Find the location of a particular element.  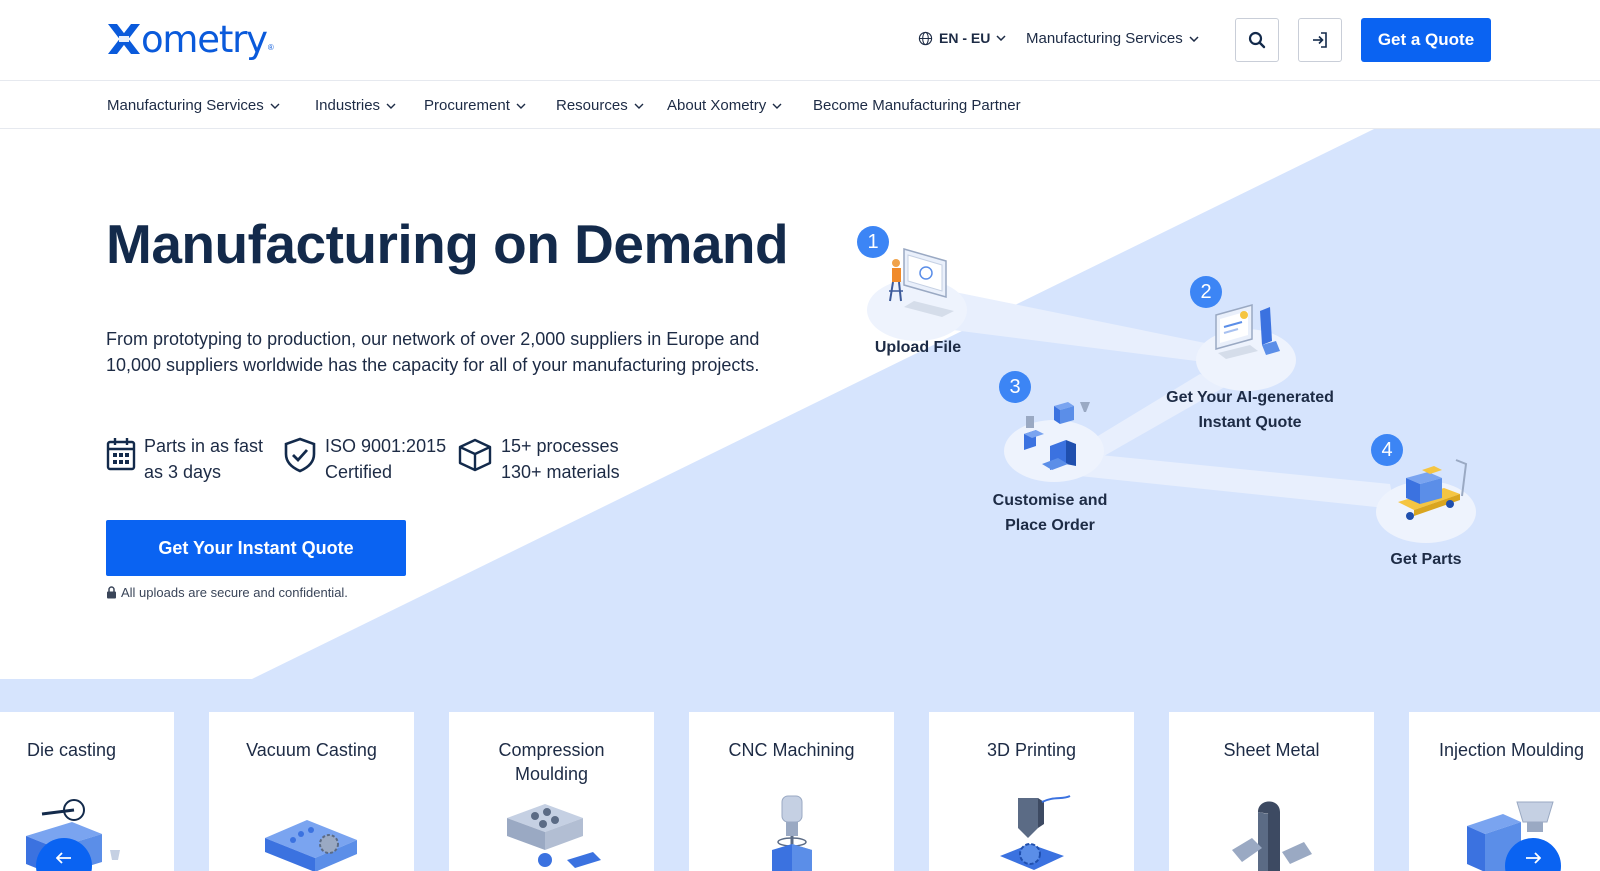

nav-item-label: Become Manufacturing Partner is located at coordinates (917, 105).